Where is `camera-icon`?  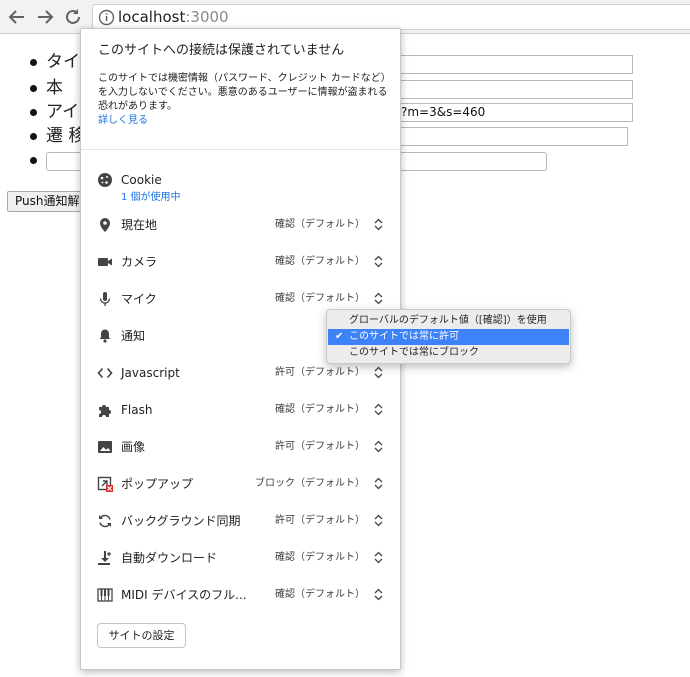 camera-icon is located at coordinates (105, 262).